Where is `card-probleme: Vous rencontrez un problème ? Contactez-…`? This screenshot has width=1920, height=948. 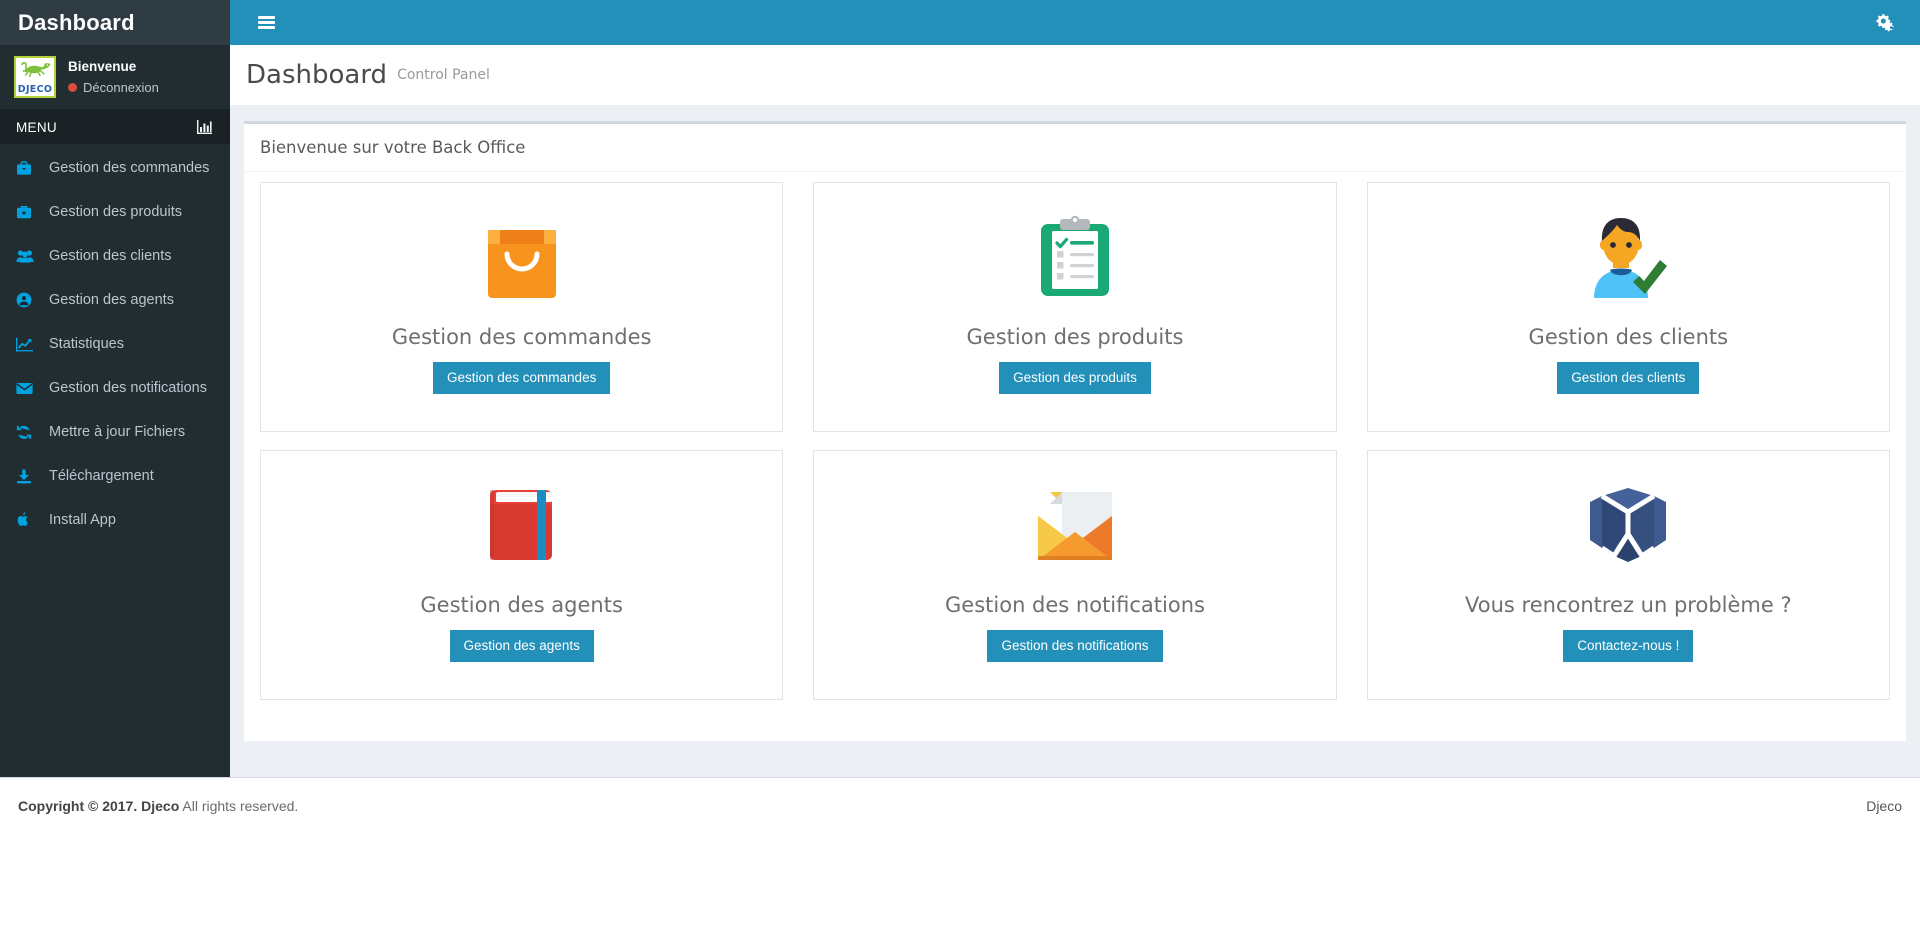
card-probleme: Vous rencontrez un problème ? Contactez-… is located at coordinates (1628, 575).